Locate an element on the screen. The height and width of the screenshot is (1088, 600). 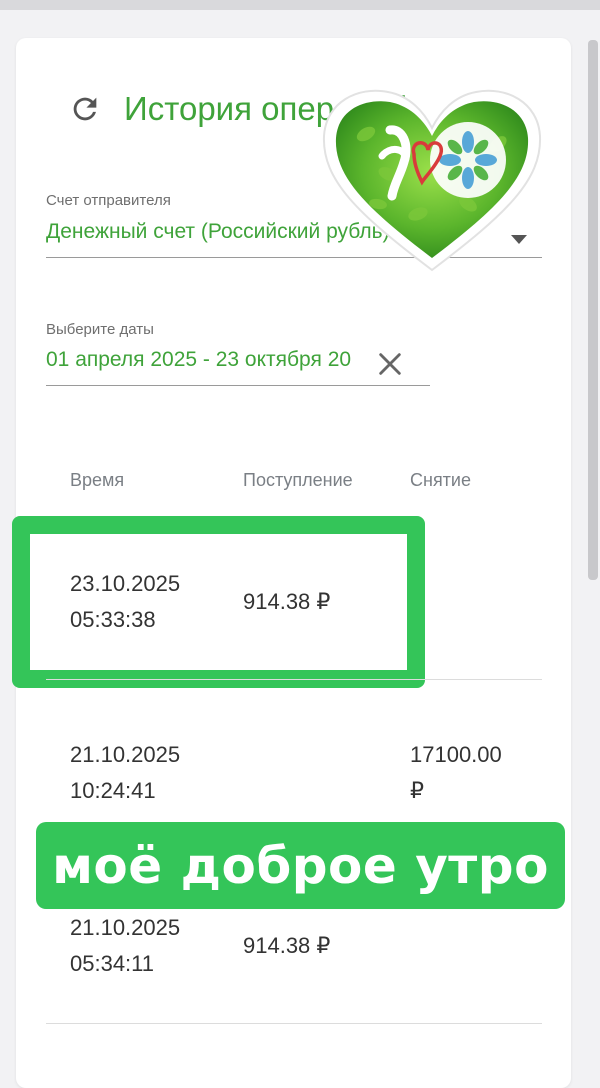
date-range-input: 01 апреля 2025 - 23 октября 2025 is located at coordinates (199, 363).